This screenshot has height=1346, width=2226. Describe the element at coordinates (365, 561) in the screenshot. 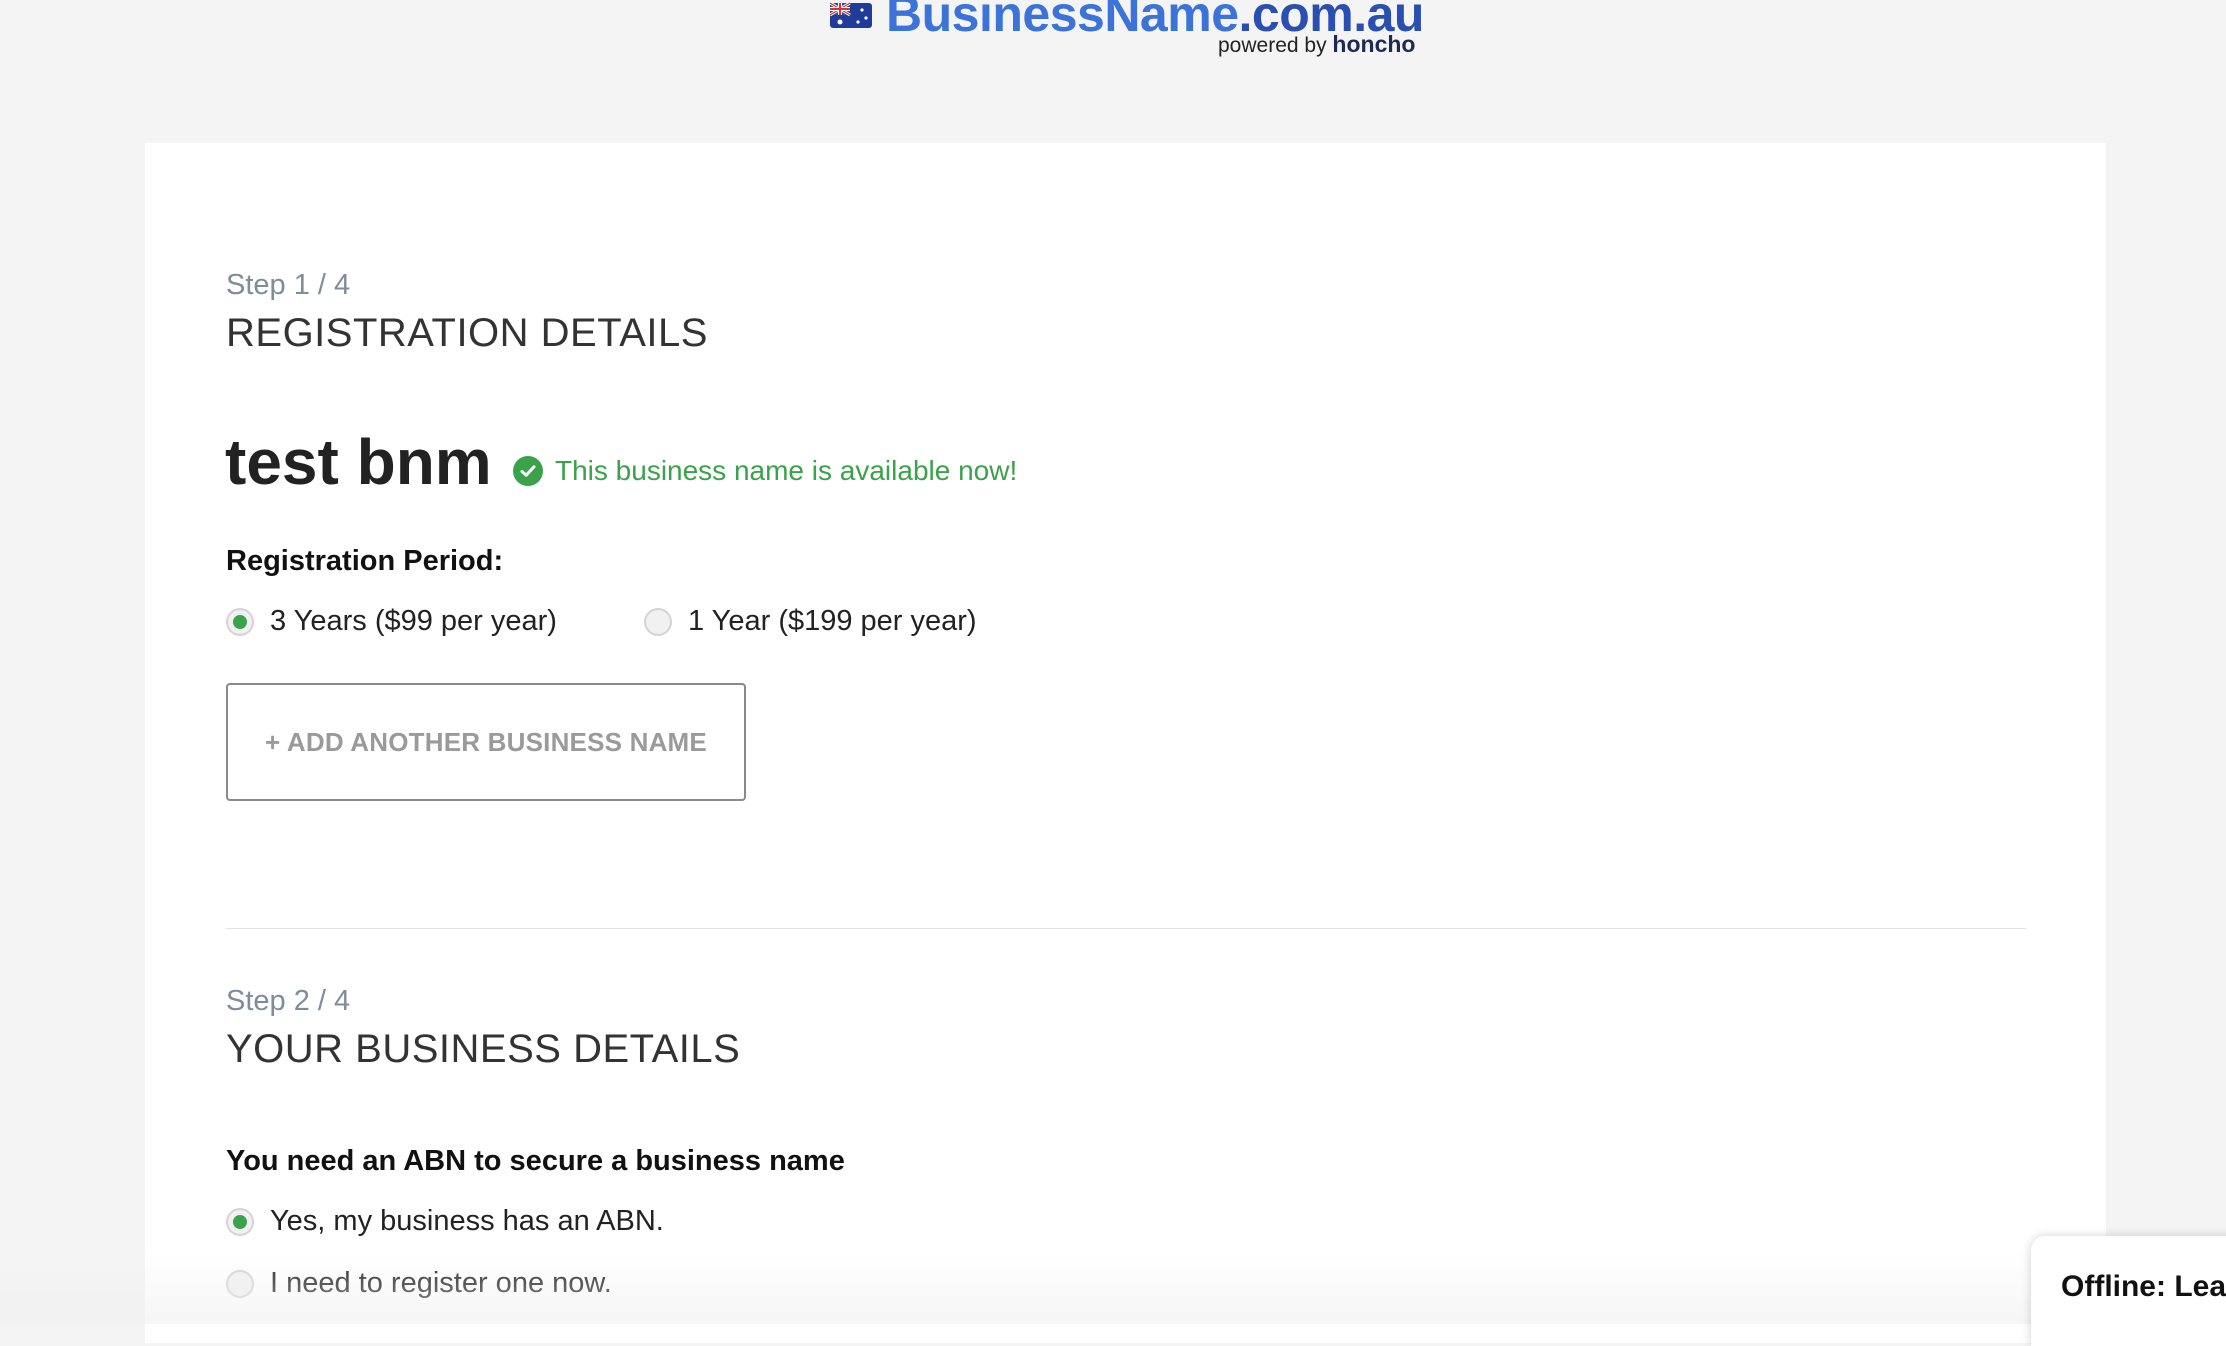

I see `registration-period-label: Registration Period:` at that location.